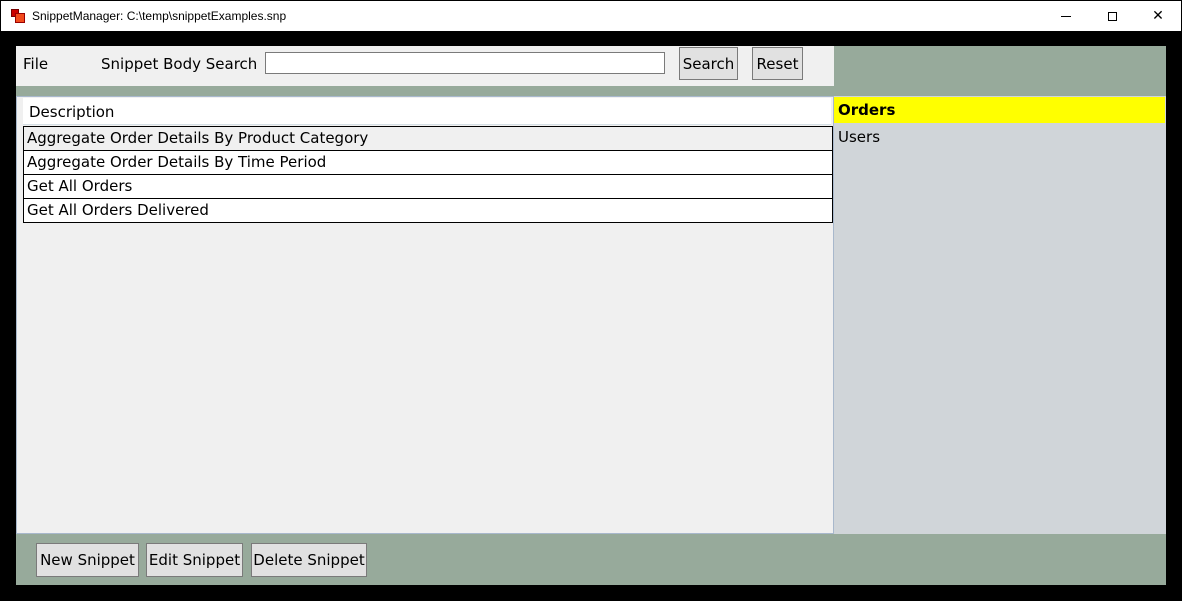  I want to click on maximize-icon, so click(1112, 16).